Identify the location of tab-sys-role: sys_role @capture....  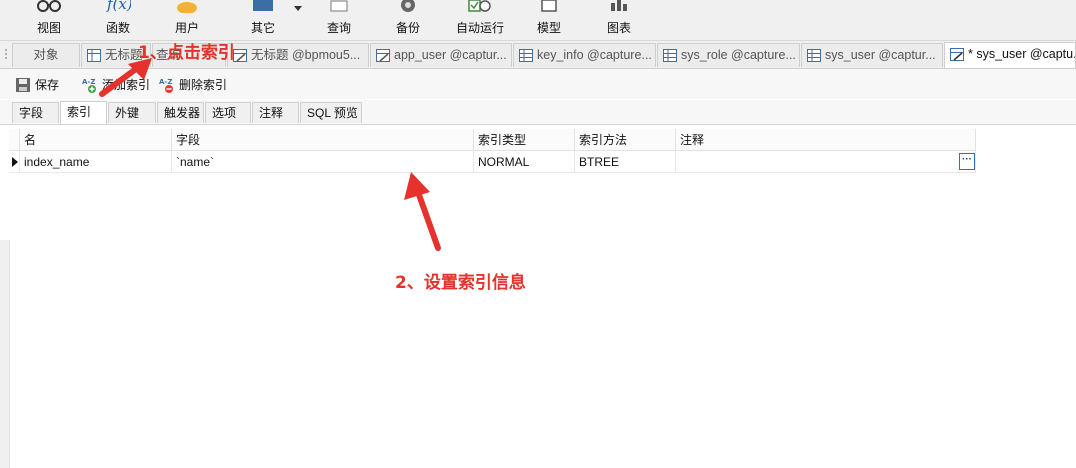
(728, 55).